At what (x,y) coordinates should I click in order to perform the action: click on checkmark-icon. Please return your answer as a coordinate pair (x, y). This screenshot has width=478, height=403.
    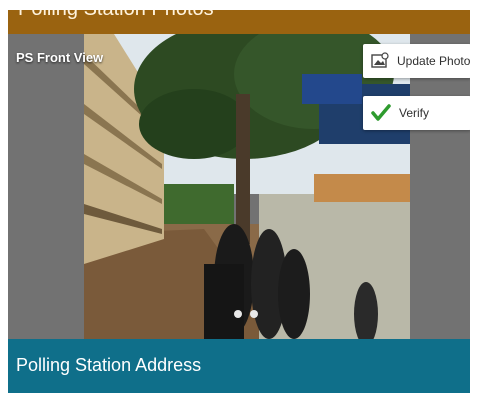
    Looking at the image, I should click on (381, 112).